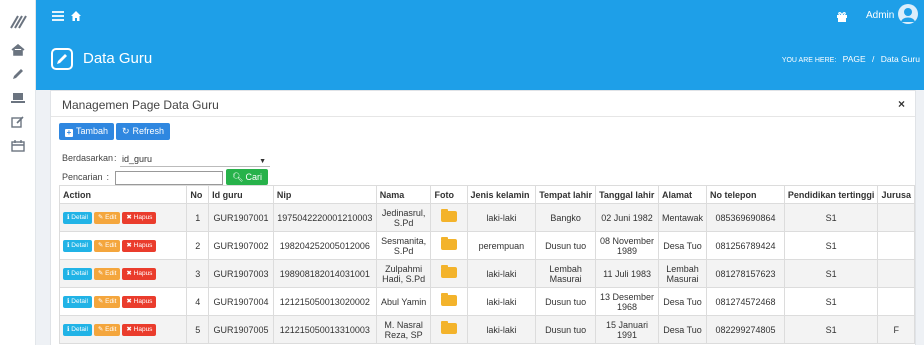  I want to click on tambah-label: Tambah, so click(92, 131).